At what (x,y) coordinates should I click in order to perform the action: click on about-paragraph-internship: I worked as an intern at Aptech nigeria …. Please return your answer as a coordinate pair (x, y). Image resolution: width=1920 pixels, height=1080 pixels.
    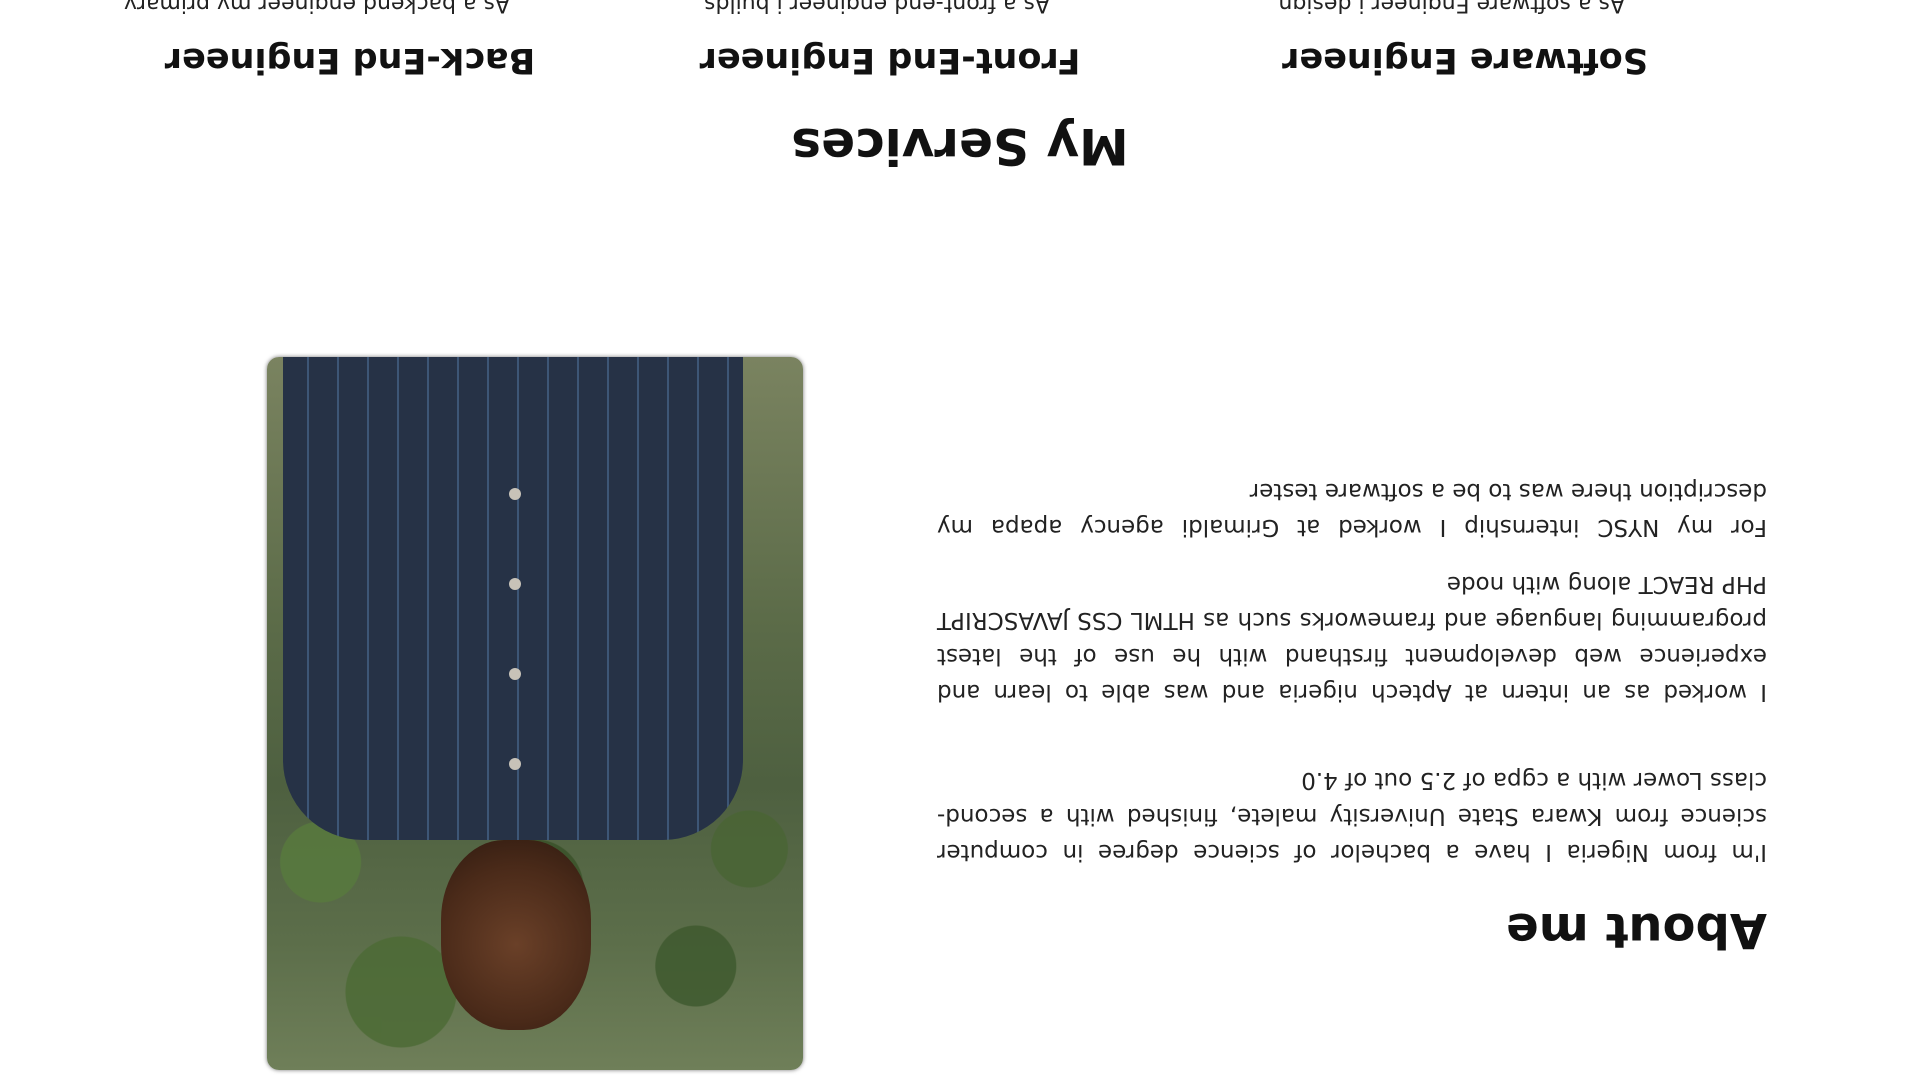
    Looking at the image, I should click on (1352, 638).